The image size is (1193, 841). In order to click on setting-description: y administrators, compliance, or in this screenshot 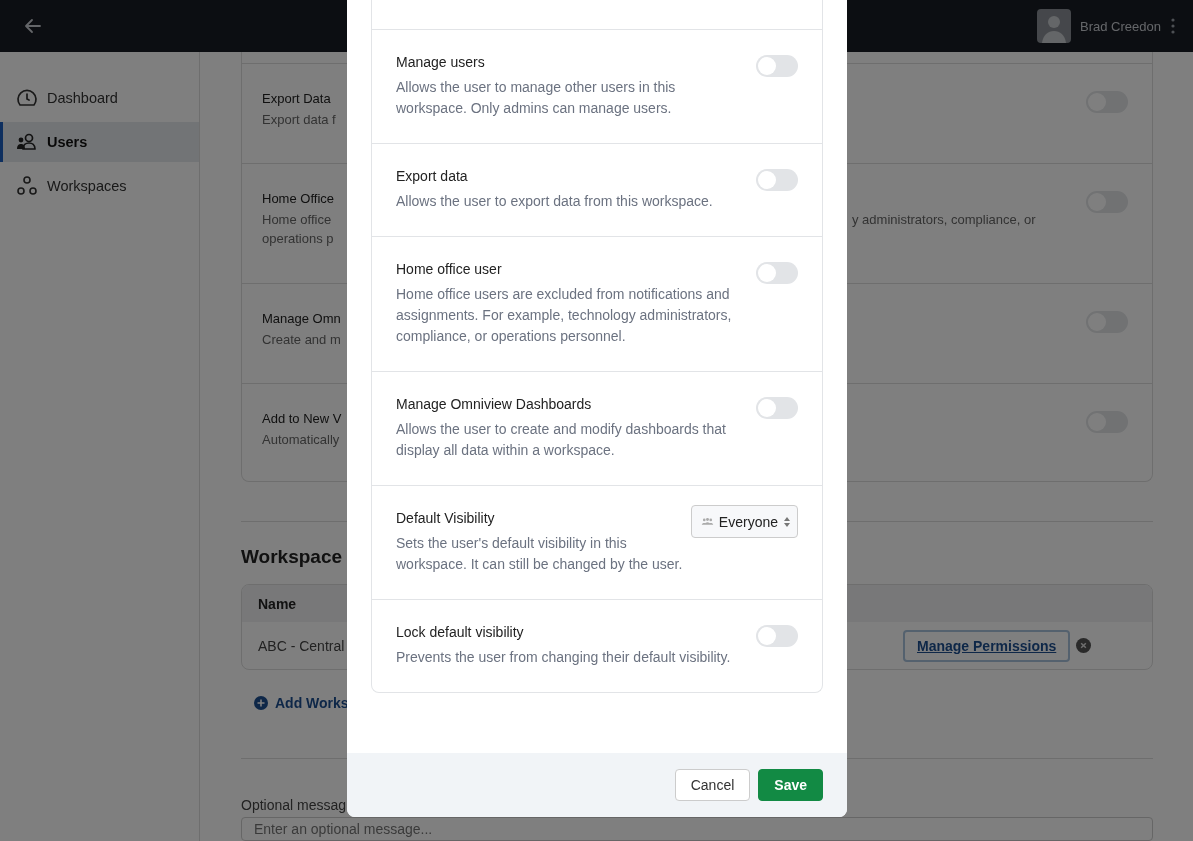, I will do `click(944, 219)`.